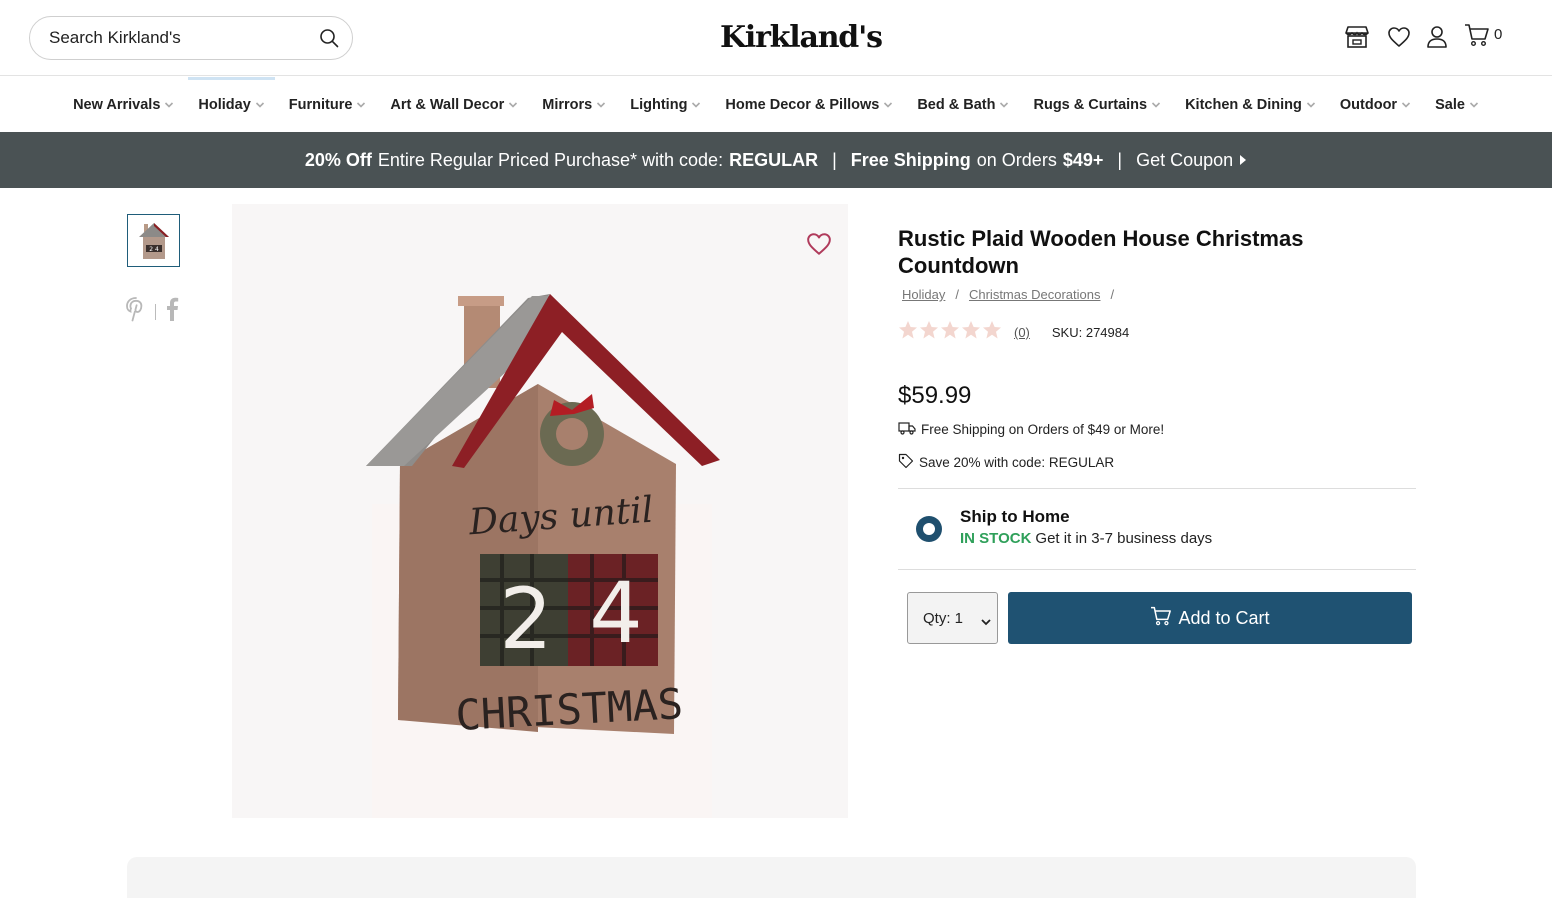 The image size is (1552, 898). What do you see at coordinates (1224, 617) in the screenshot?
I see `add-to-cart-label: Add to Cart` at bounding box center [1224, 617].